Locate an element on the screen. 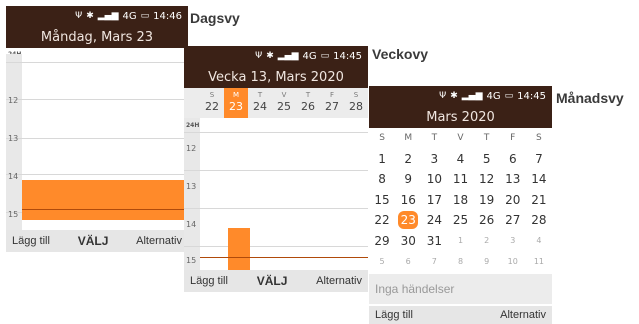 This screenshot has width=639, height=324. week-day: V 25 is located at coordinates (284, 103).